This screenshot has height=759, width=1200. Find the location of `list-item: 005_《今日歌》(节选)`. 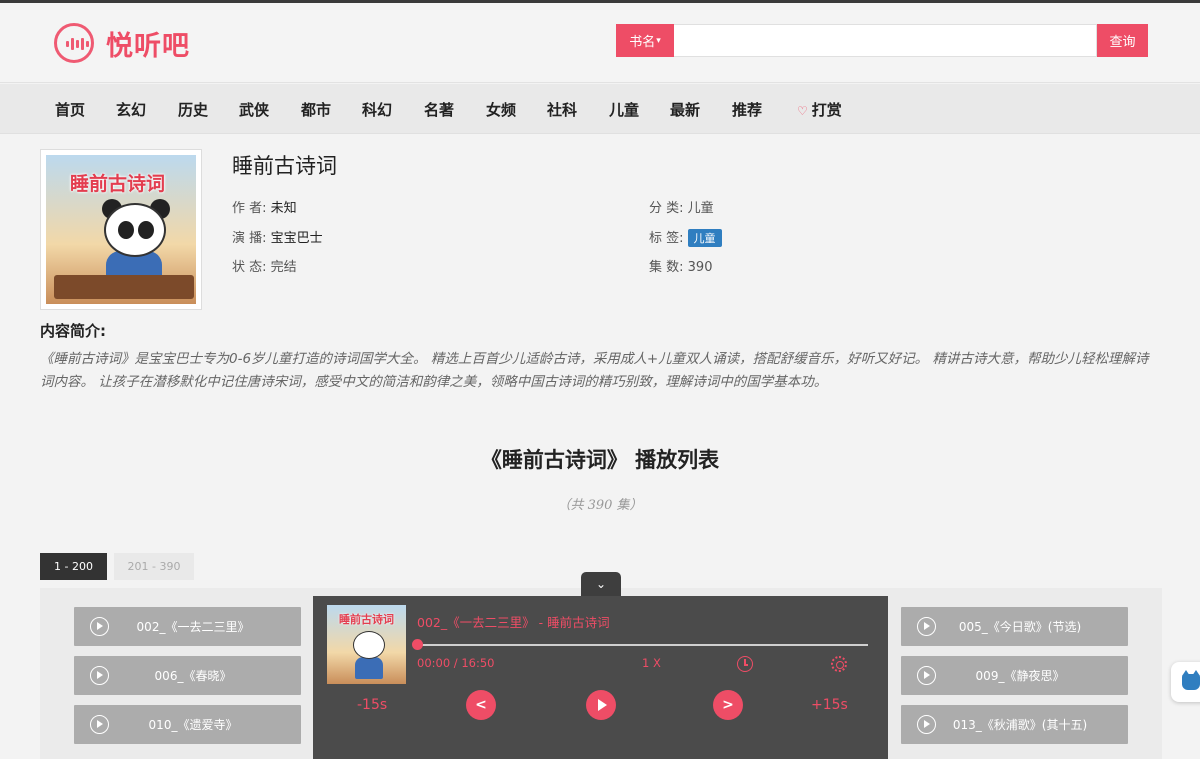

list-item: 005_《今日歌》(节选) is located at coordinates (1014, 626).